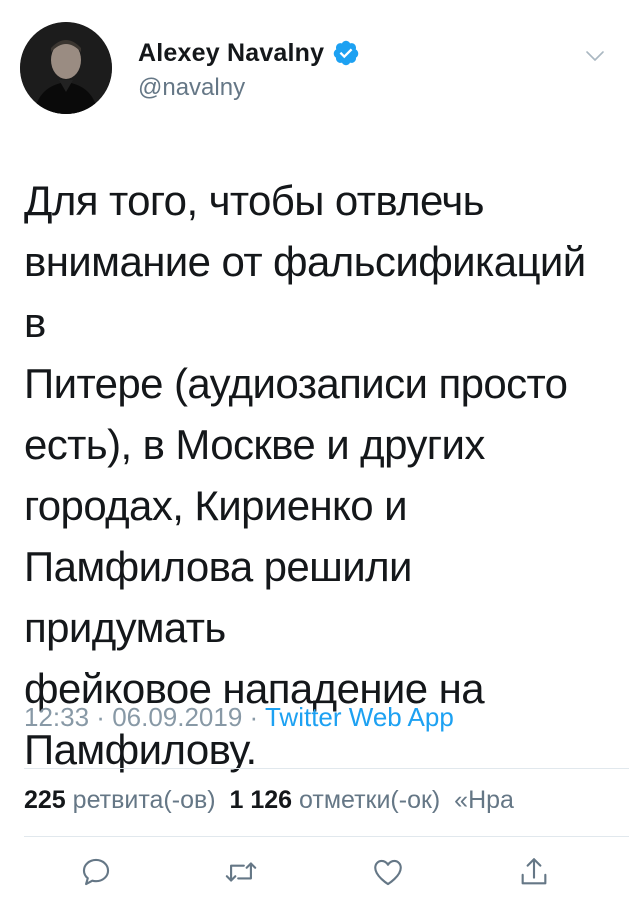 The height and width of the screenshot is (900, 629). What do you see at coordinates (595, 56) in the screenshot?
I see `chevron-down-icon` at bounding box center [595, 56].